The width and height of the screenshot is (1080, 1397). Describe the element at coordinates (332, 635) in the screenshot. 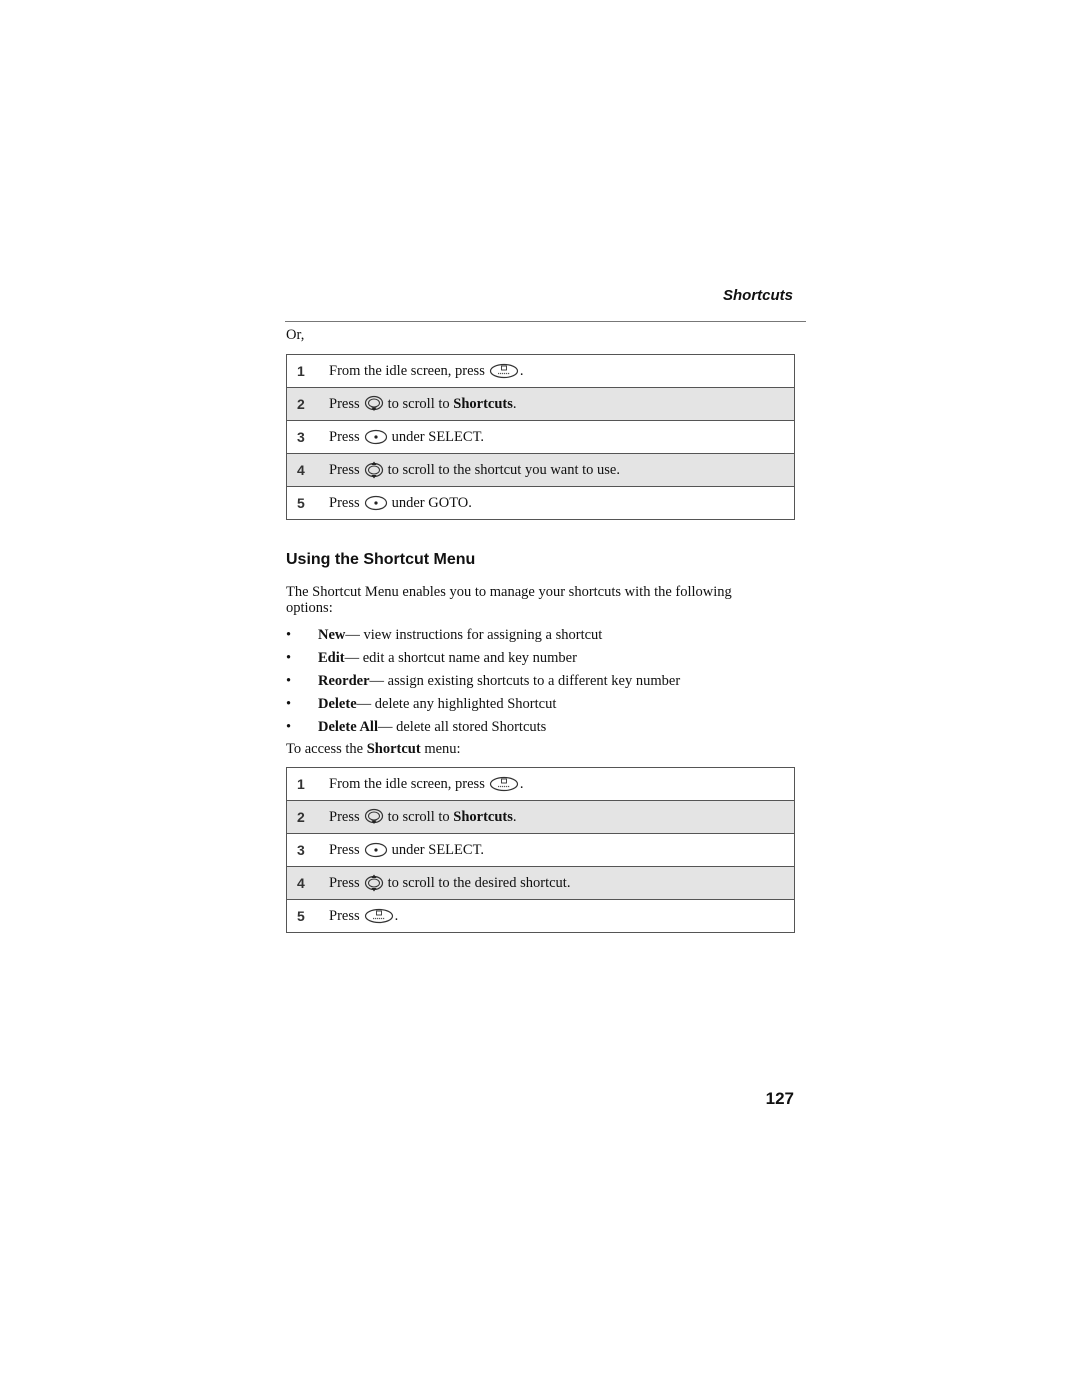

I see `option-term: New` at that location.